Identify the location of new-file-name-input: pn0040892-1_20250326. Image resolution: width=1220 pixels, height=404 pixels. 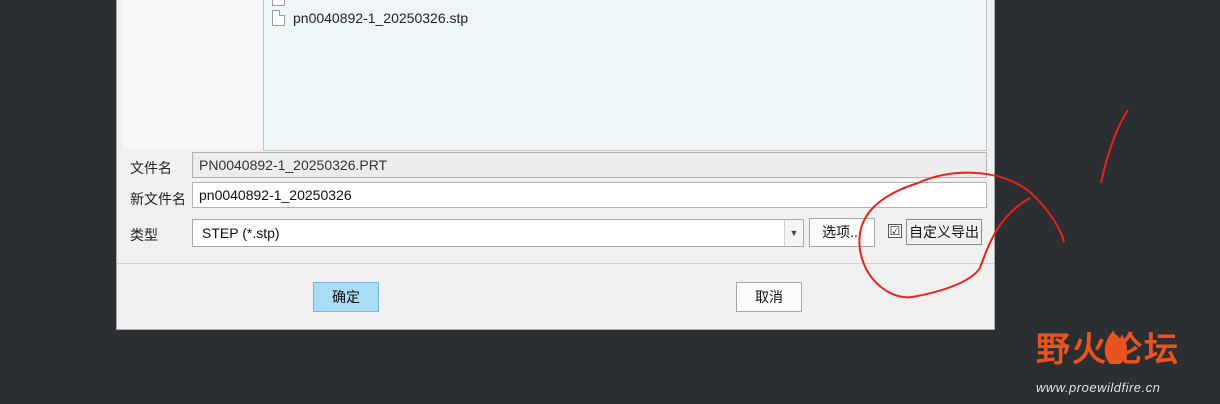
(589, 195).